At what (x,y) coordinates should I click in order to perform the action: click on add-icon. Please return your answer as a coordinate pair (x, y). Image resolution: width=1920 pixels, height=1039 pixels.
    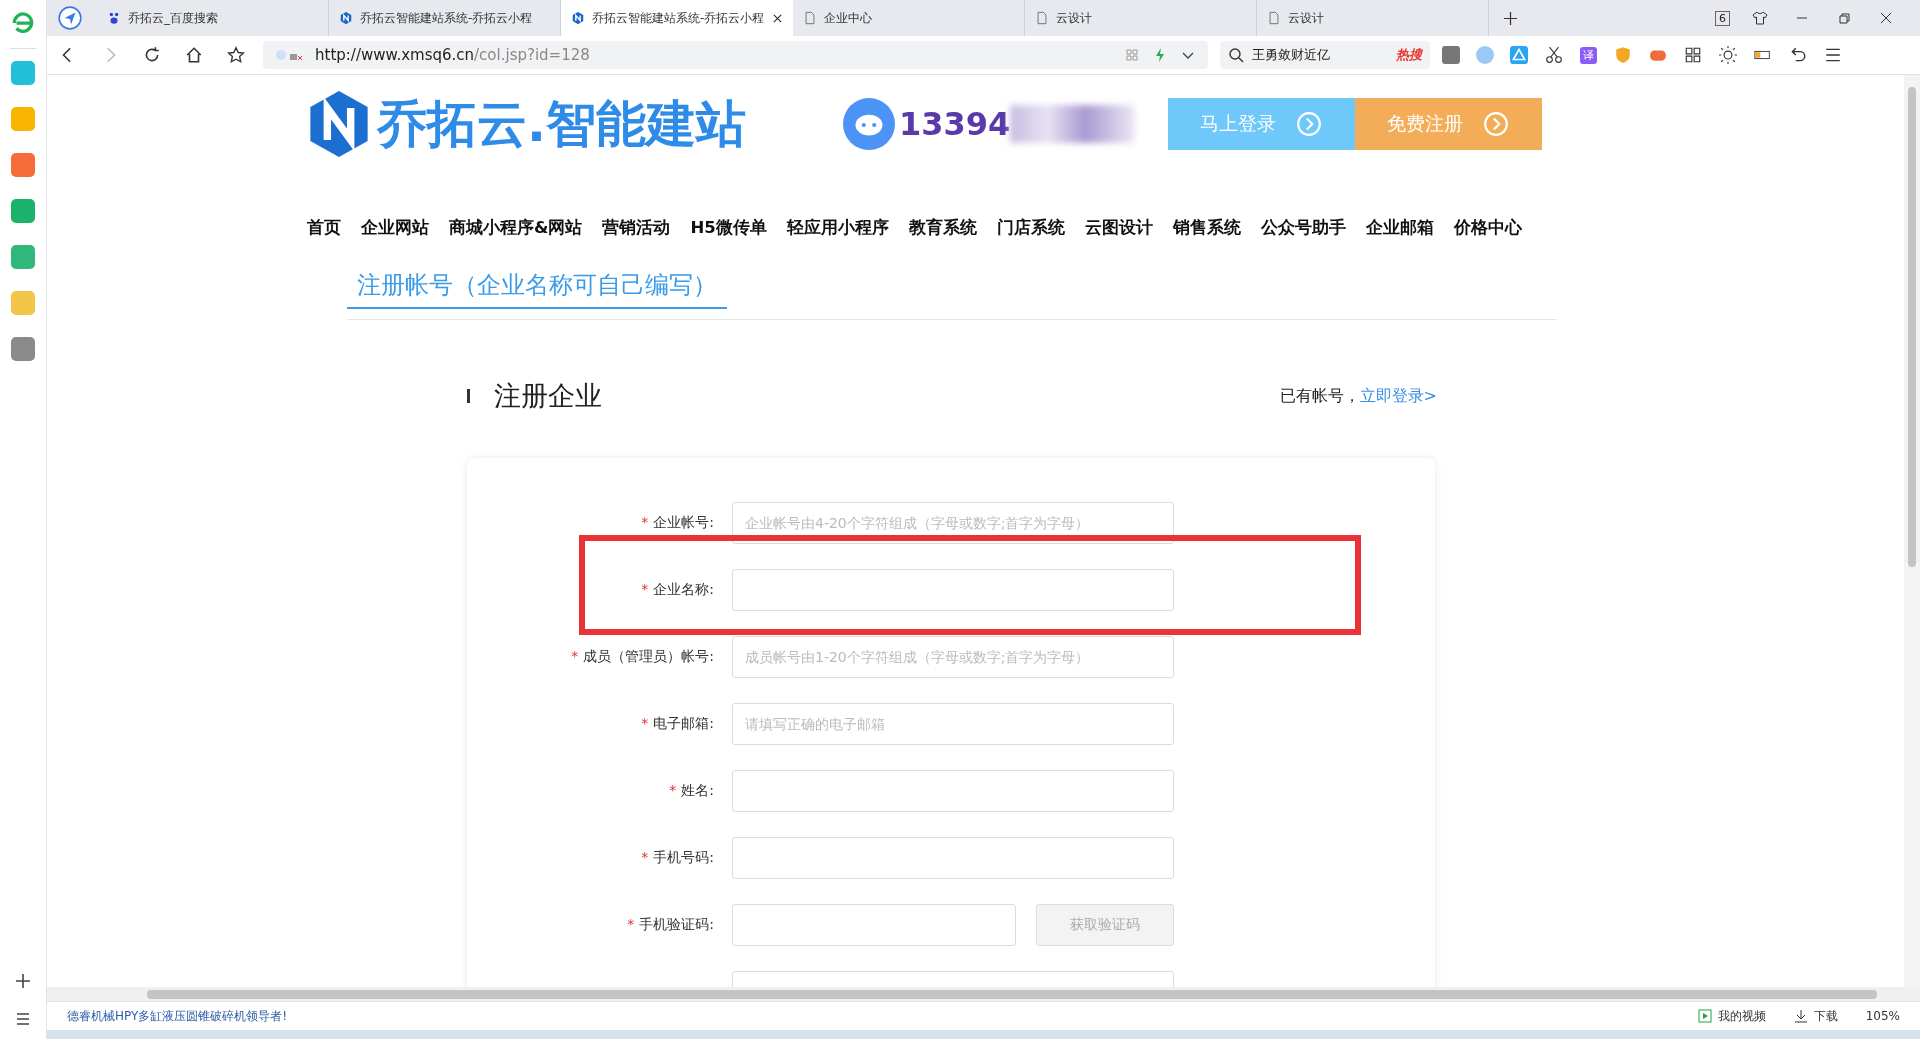
    Looking at the image, I should click on (23, 981).